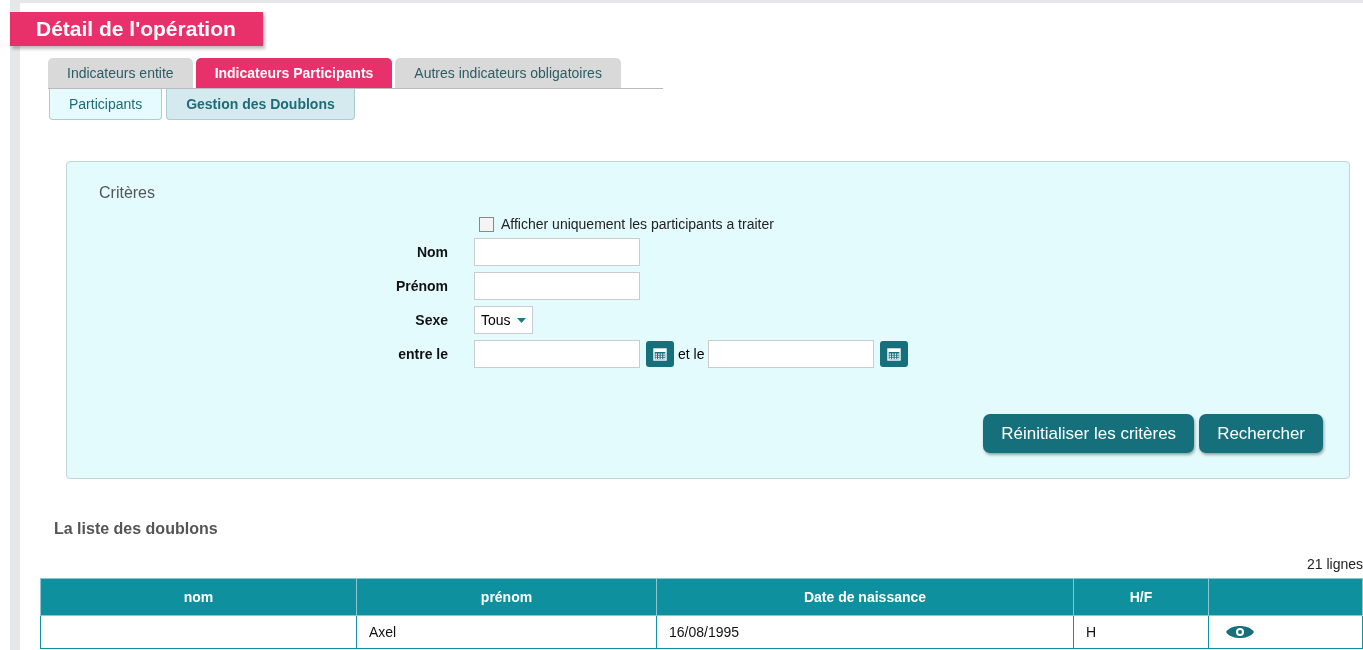  I want to click on table-cell: Axel, so click(506, 632).